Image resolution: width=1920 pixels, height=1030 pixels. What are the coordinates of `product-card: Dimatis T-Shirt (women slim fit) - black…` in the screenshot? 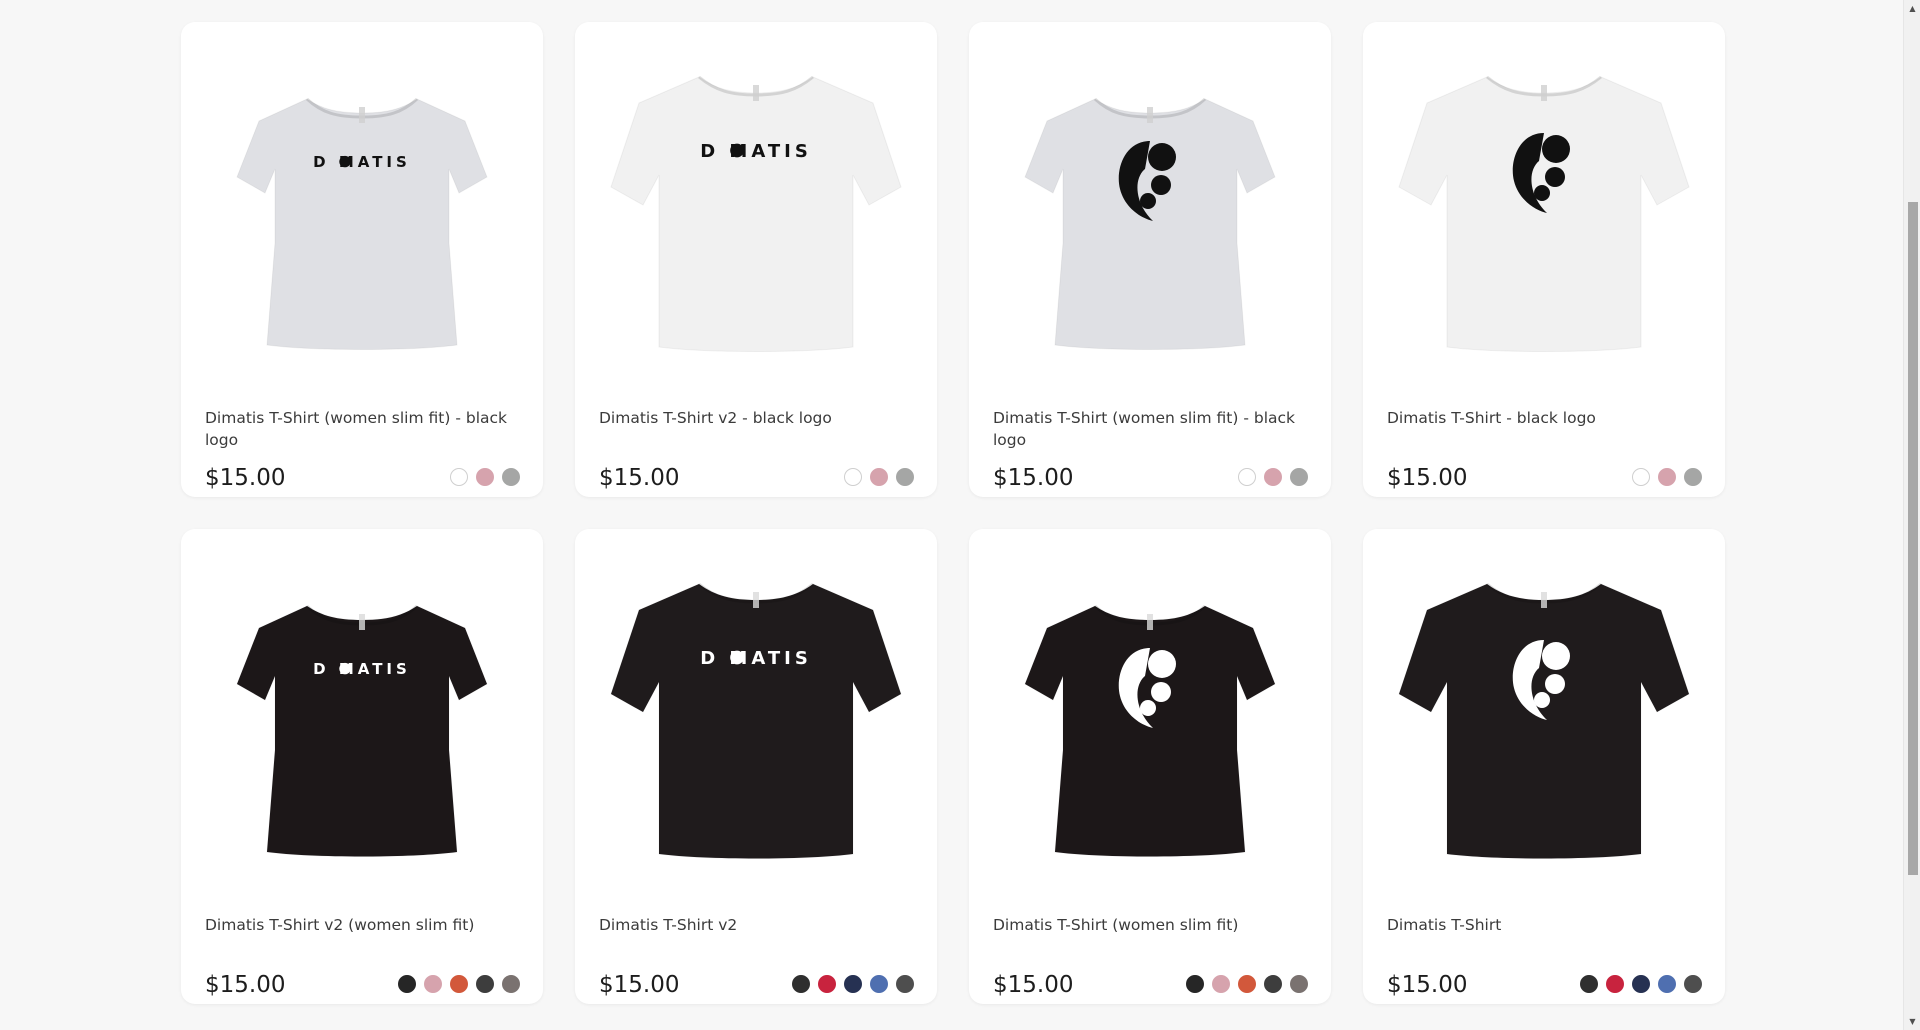 It's located at (1150, 259).